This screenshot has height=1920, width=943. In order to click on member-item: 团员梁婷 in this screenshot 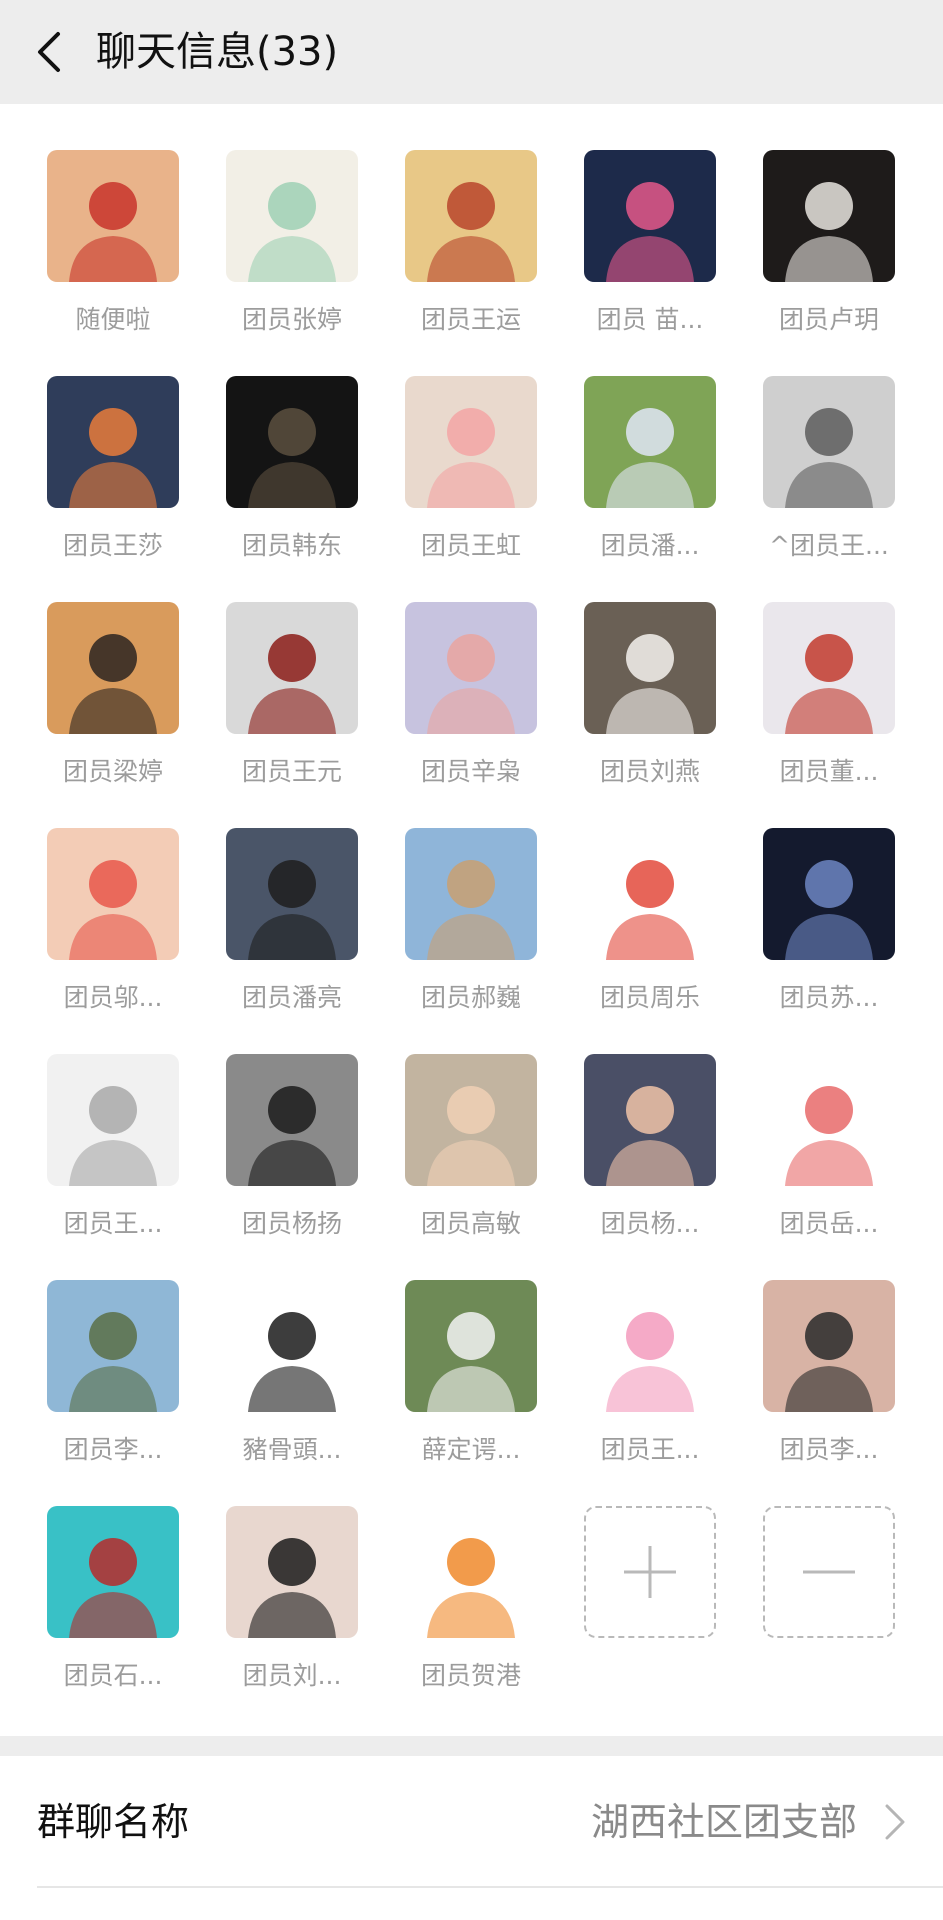, I will do `click(100, 702)`.